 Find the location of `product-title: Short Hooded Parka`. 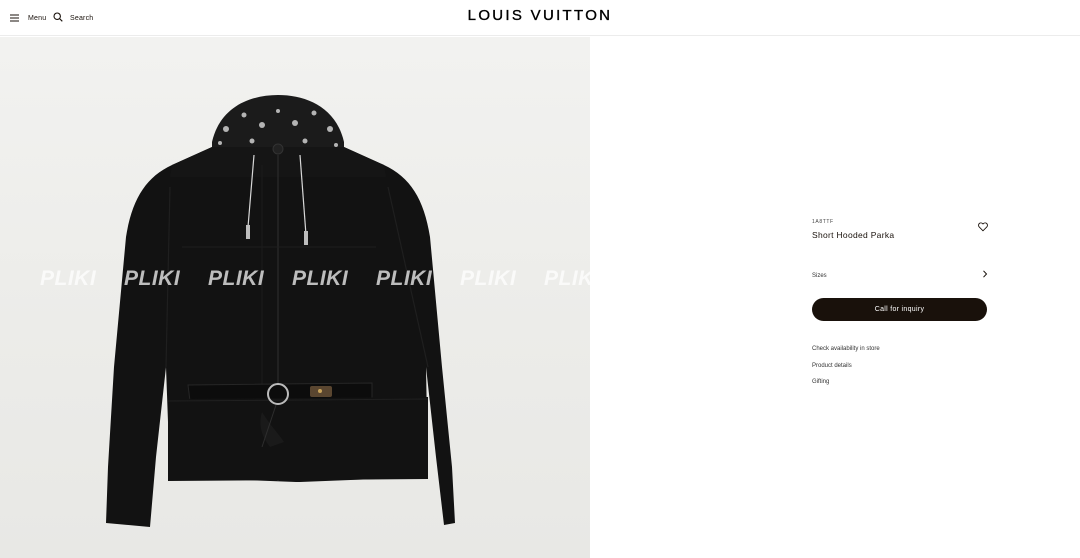

product-title: Short Hooded Parka is located at coordinates (853, 235).